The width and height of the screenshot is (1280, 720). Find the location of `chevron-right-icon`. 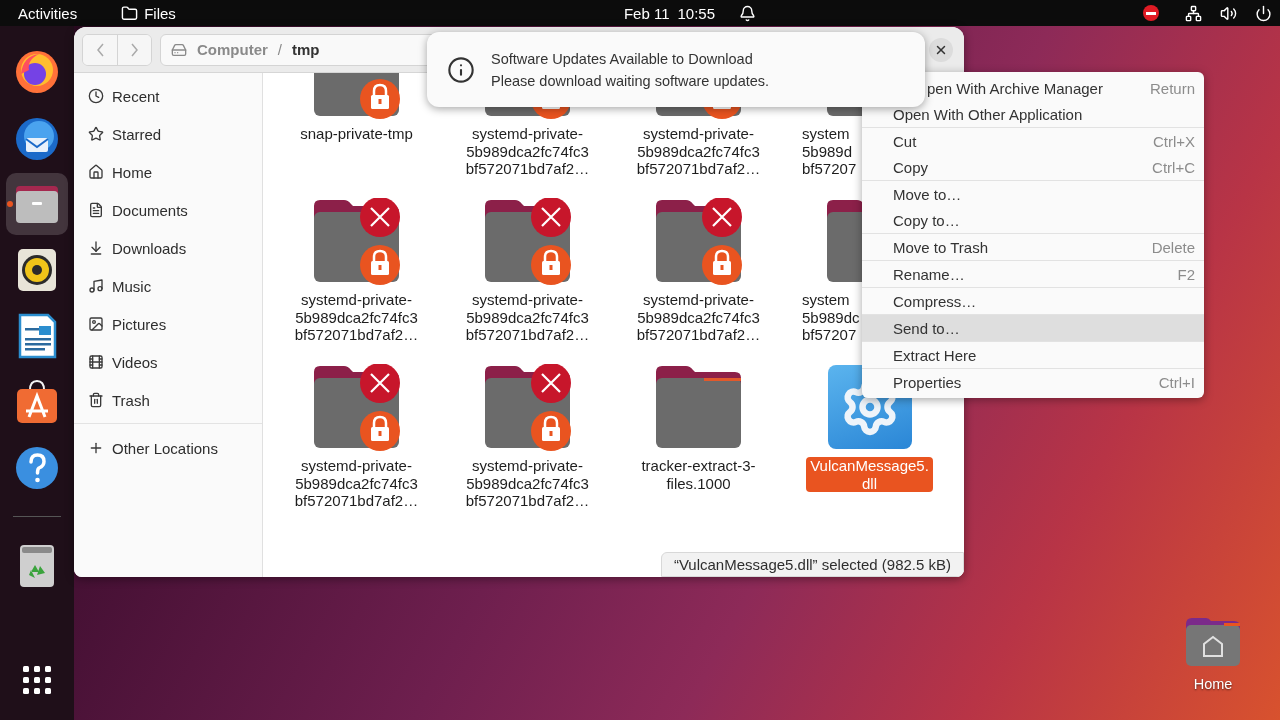

chevron-right-icon is located at coordinates (134, 49).